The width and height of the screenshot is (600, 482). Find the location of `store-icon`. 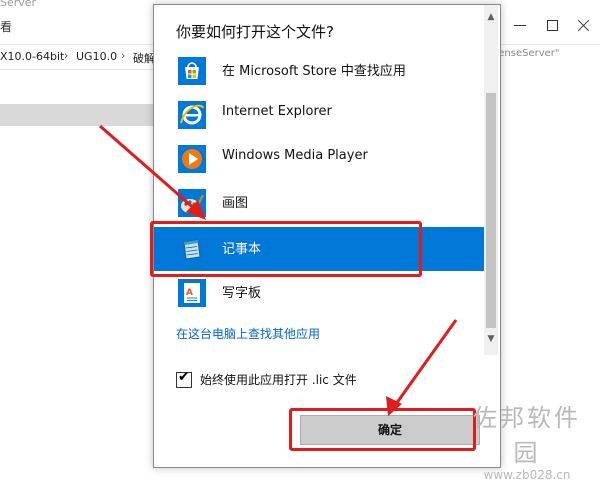

store-icon is located at coordinates (192, 71).